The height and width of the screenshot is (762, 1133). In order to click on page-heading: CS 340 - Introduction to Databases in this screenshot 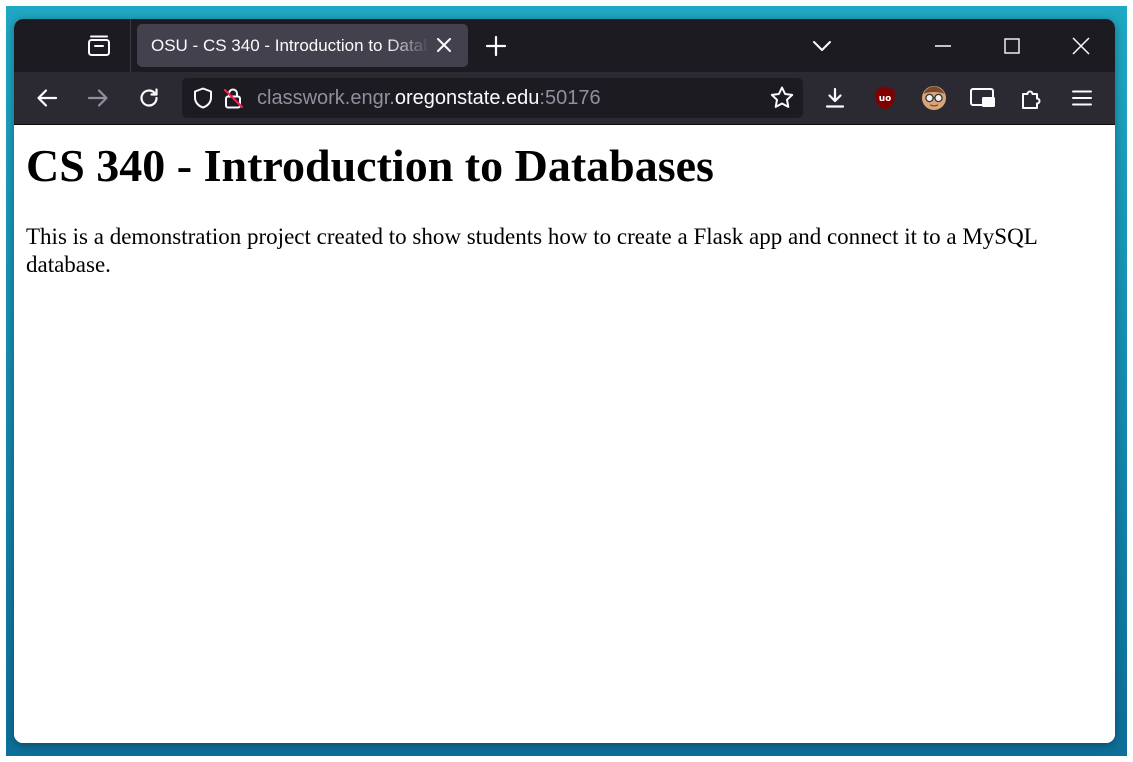, I will do `click(370, 165)`.